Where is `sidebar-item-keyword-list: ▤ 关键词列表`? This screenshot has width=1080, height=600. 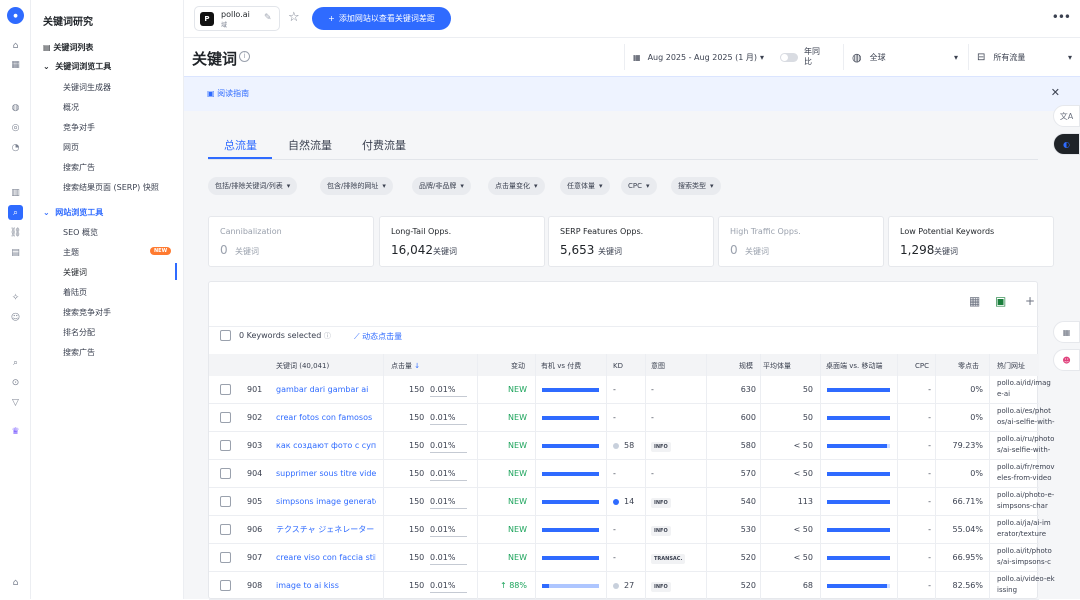
sidebar-item-keyword-list: ▤ 关键词列表 is located at coordinates (68, 47).